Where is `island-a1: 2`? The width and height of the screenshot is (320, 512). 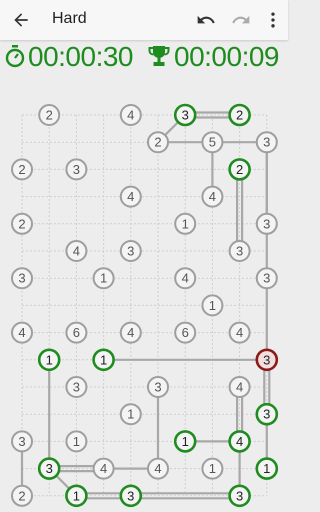
island-a1: 2 is located at coordinates (49, 115).